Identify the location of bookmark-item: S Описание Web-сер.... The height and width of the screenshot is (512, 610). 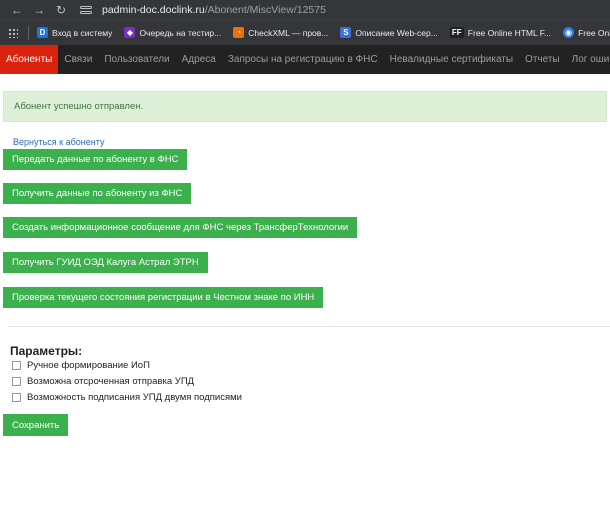
(389, 32).